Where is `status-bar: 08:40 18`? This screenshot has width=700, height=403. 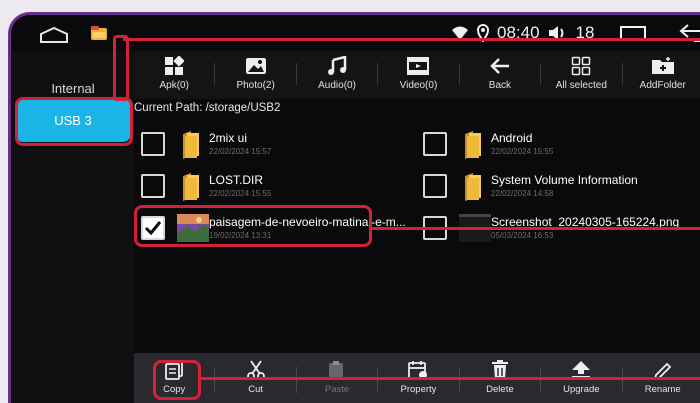 status-bar: 08:40 18 is located at coordinates (355, 33).